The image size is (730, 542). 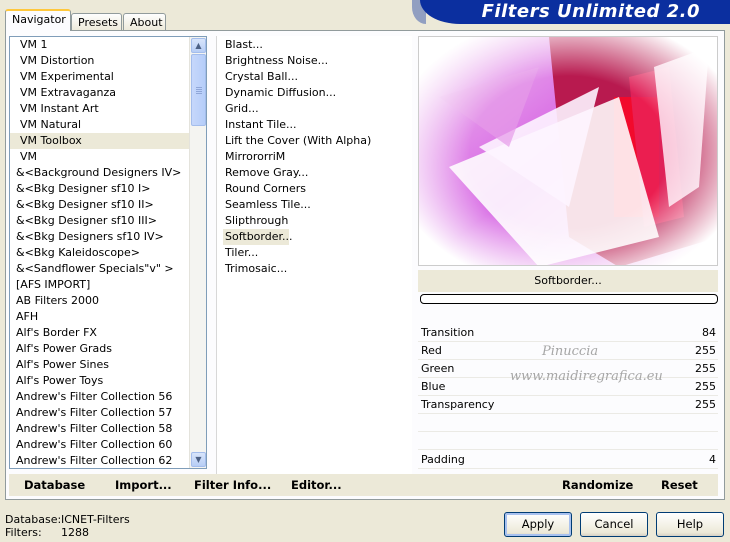 I want to click on param-label: Transition, so click(x=448, y=332).